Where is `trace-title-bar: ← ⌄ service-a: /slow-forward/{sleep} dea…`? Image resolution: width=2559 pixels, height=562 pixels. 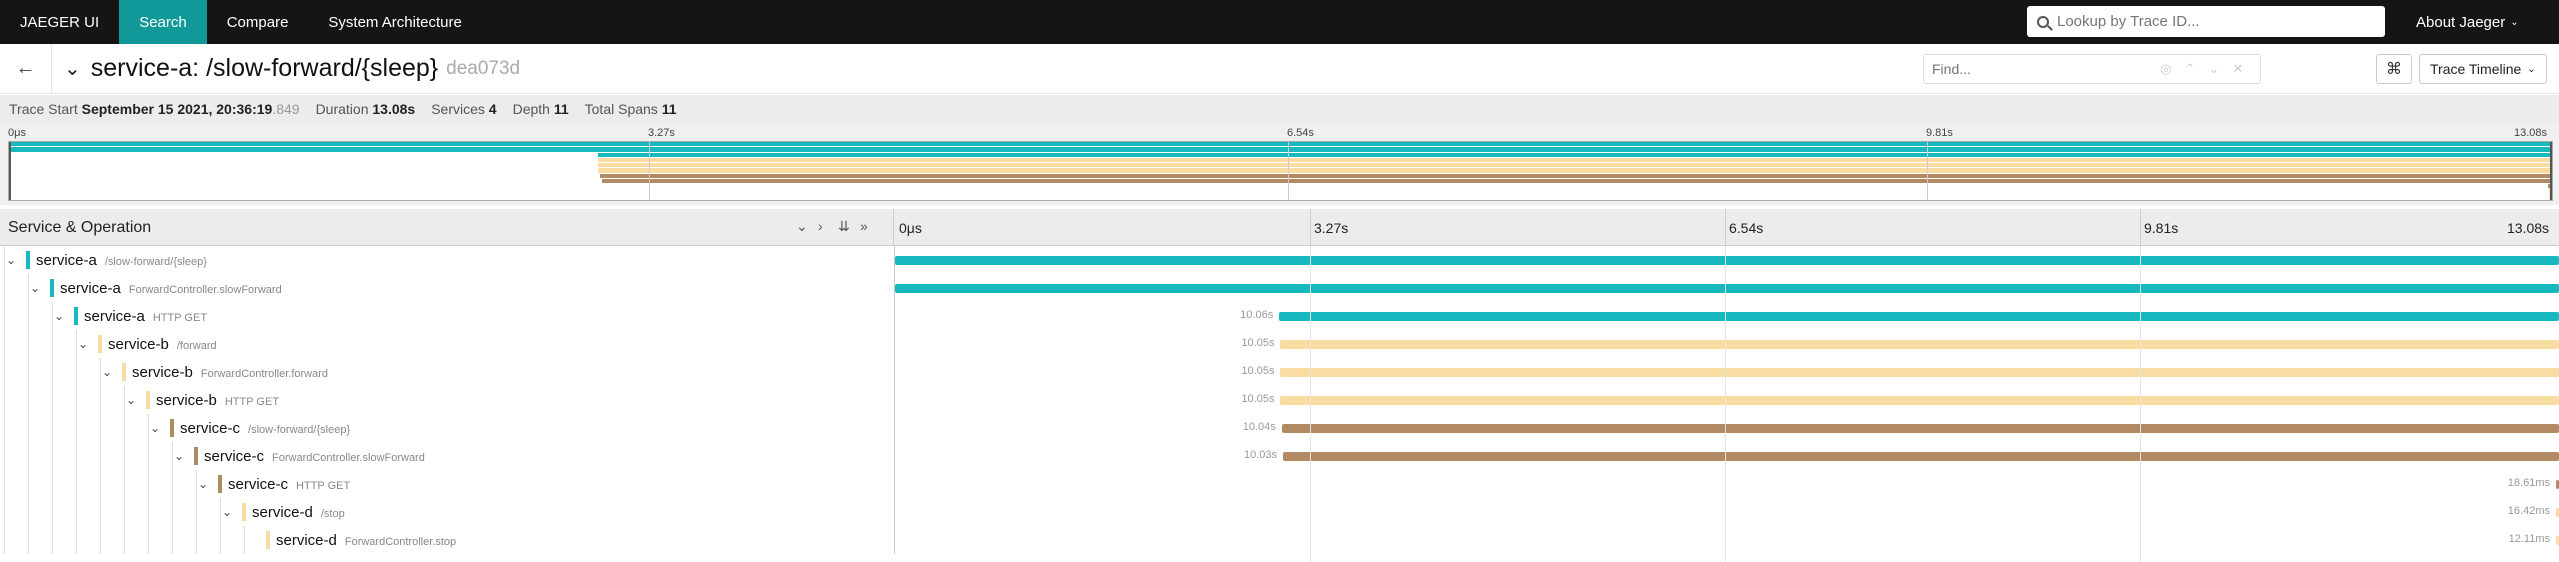 trace-title-bar: ← ⌄ service-a: /slow-forward/{sleep} dea… is located at coordinates (1279, 68).